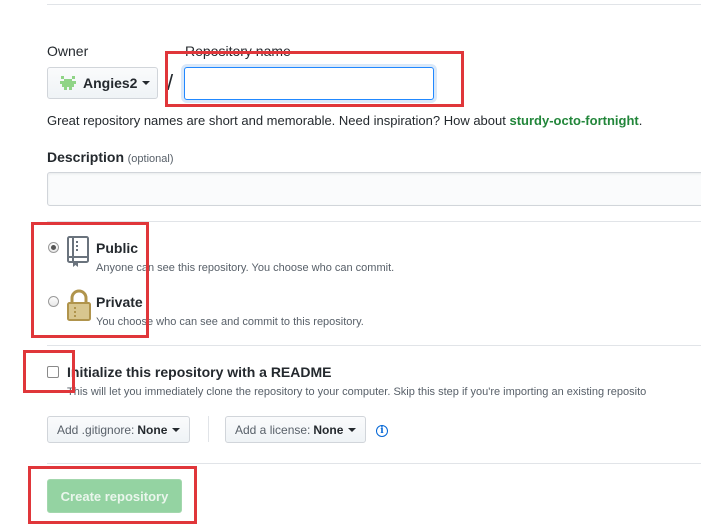 Image resolution: width=701 pixels, height=530 pixels. Describe the element at coordinates (328, 429) in the screenshot. I see `license-value: None` at that location.